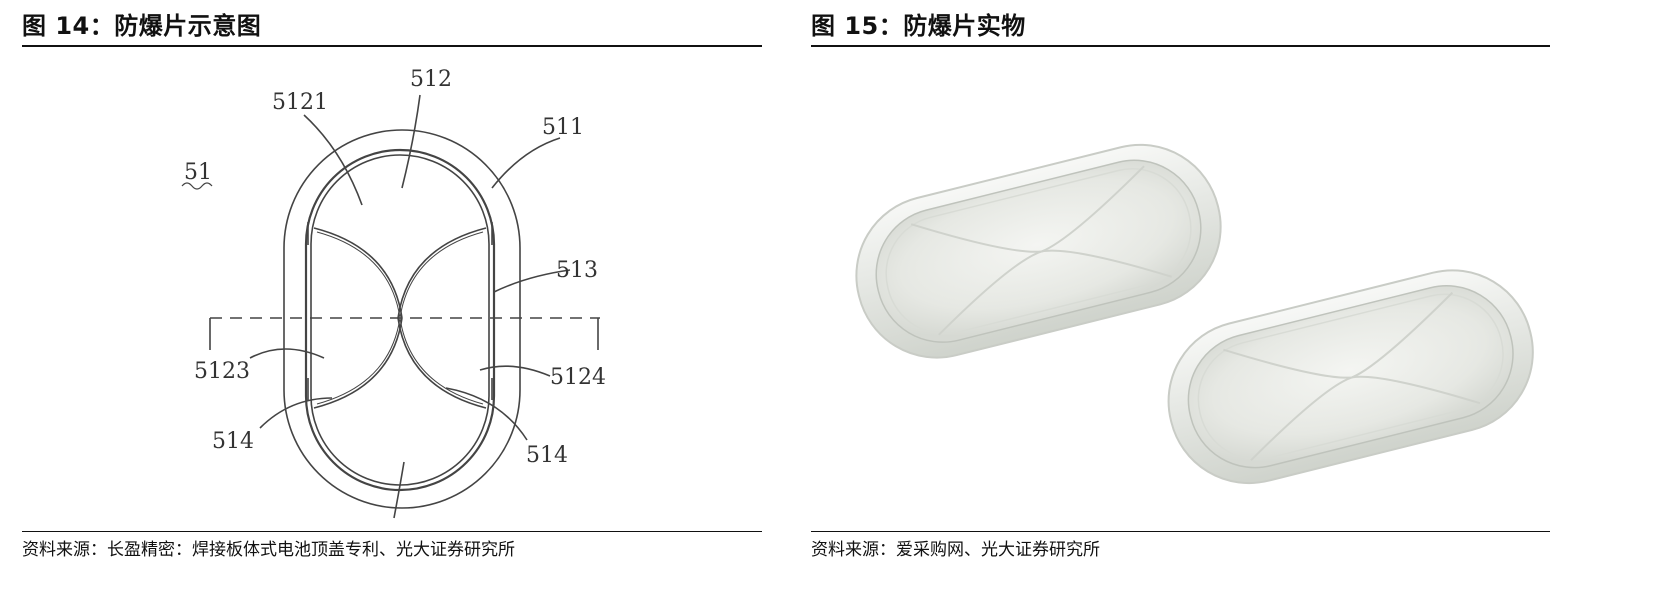  Describe the element at coordinates (577, 270) in the screenshot. I see `label-513: 513` at that location.